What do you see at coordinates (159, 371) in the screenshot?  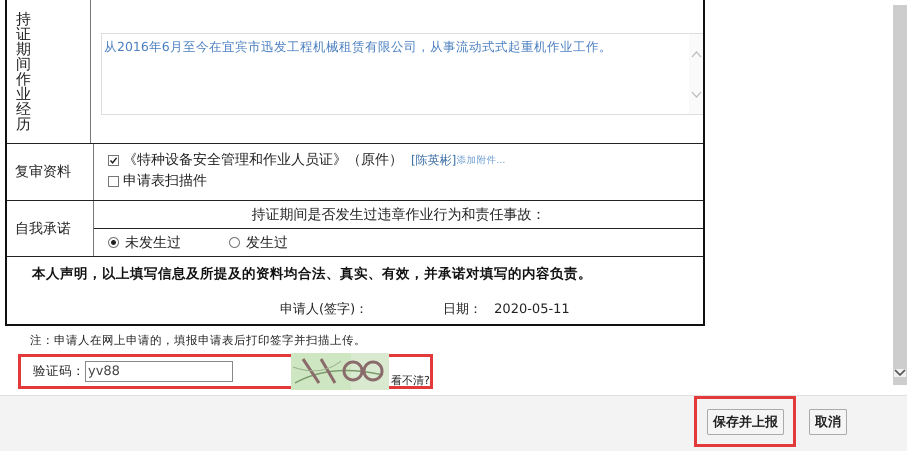 I see `captcha-field: yv88` at bounding box center [159, 371].